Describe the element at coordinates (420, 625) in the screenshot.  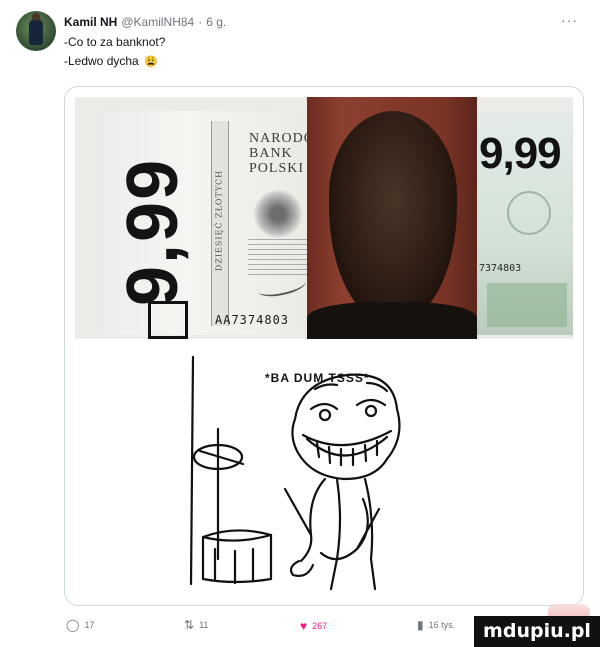
I see `views-bar-chart-icon: ▮` at that location.